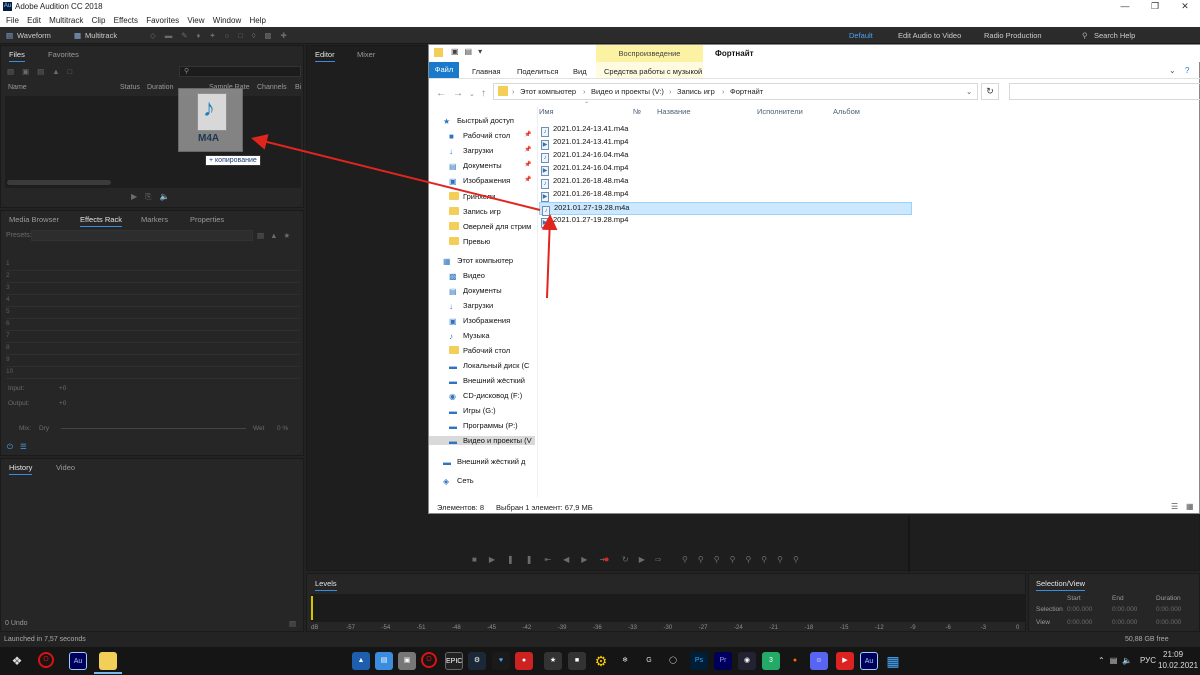 The width and height of the screenshot is (1200, 675). I want to click on menu-window: Window, so click(227, 20).